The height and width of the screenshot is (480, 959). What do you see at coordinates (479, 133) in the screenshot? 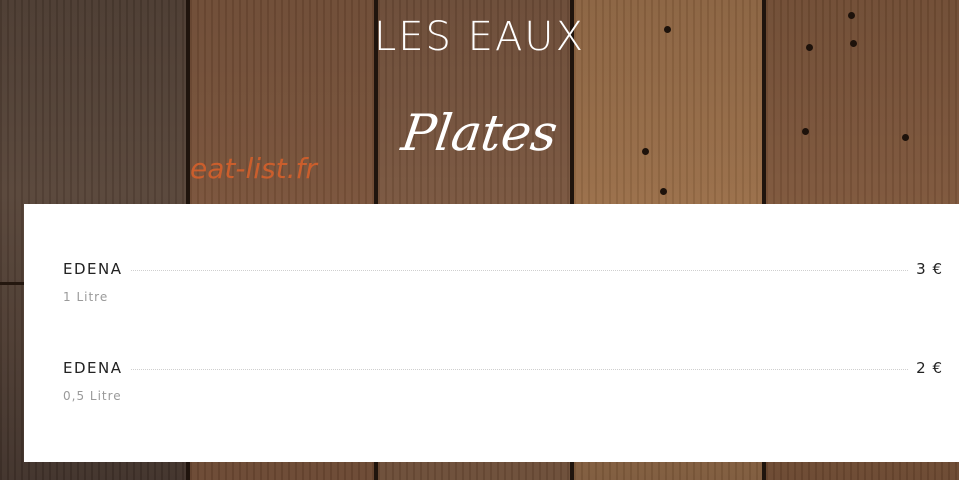
I see `category-title: Plates` at bounding box center [479, 133].